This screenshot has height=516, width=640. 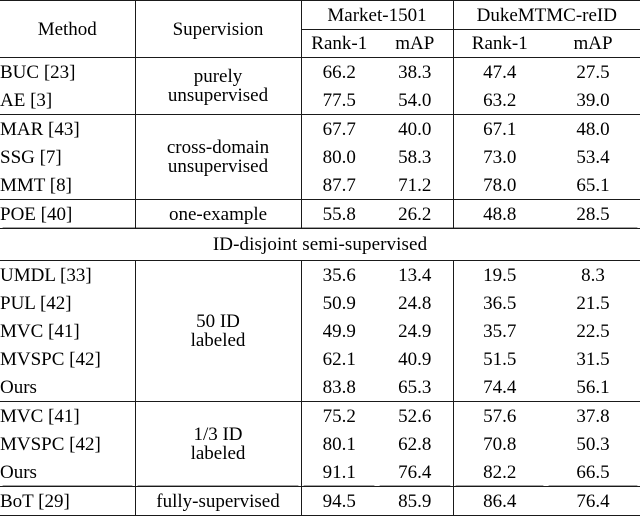 I want to click on cell-duke-rank1: 70.8, so click(x=500, y=444).